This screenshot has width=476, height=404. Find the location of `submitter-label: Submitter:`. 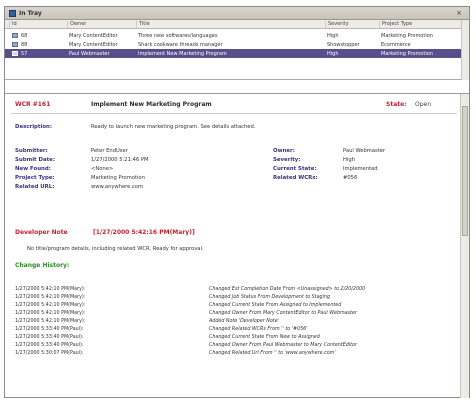

submitter-label: Submitter: is located at coordinates (31, 151).